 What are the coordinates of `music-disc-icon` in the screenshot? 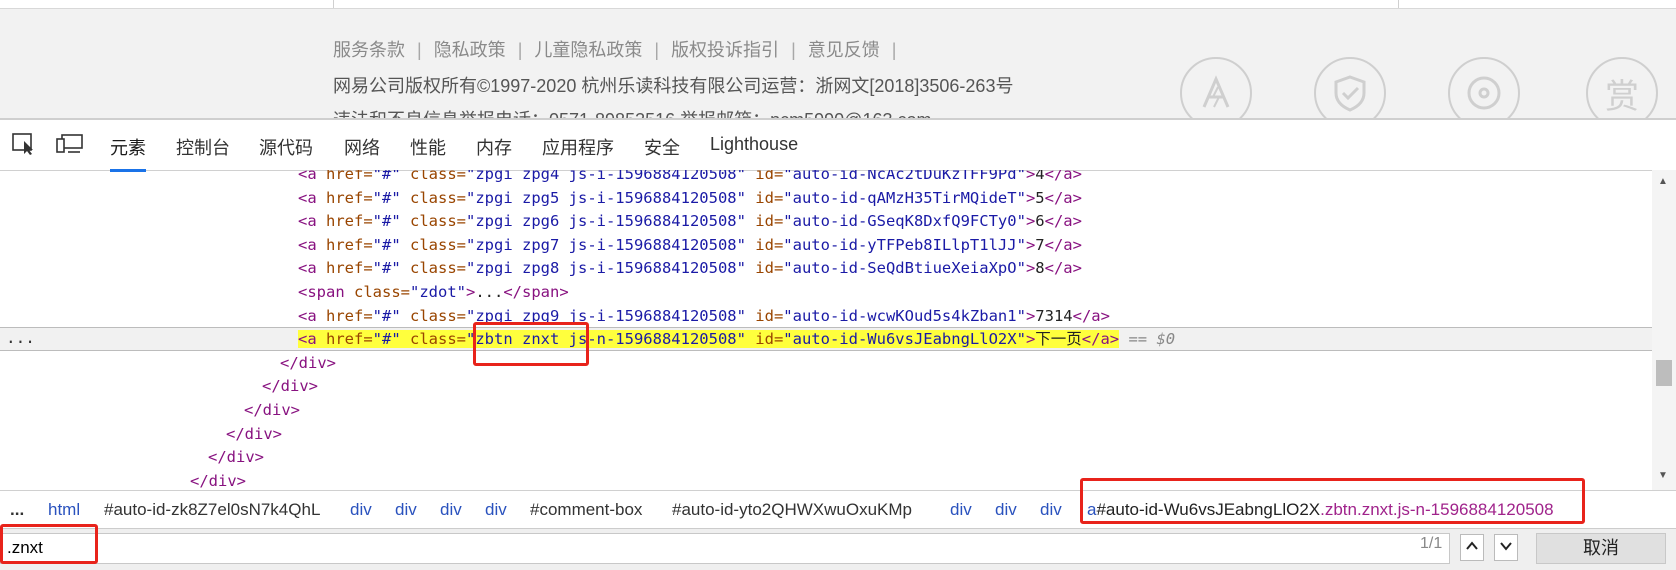 It's located at (1484, 87).